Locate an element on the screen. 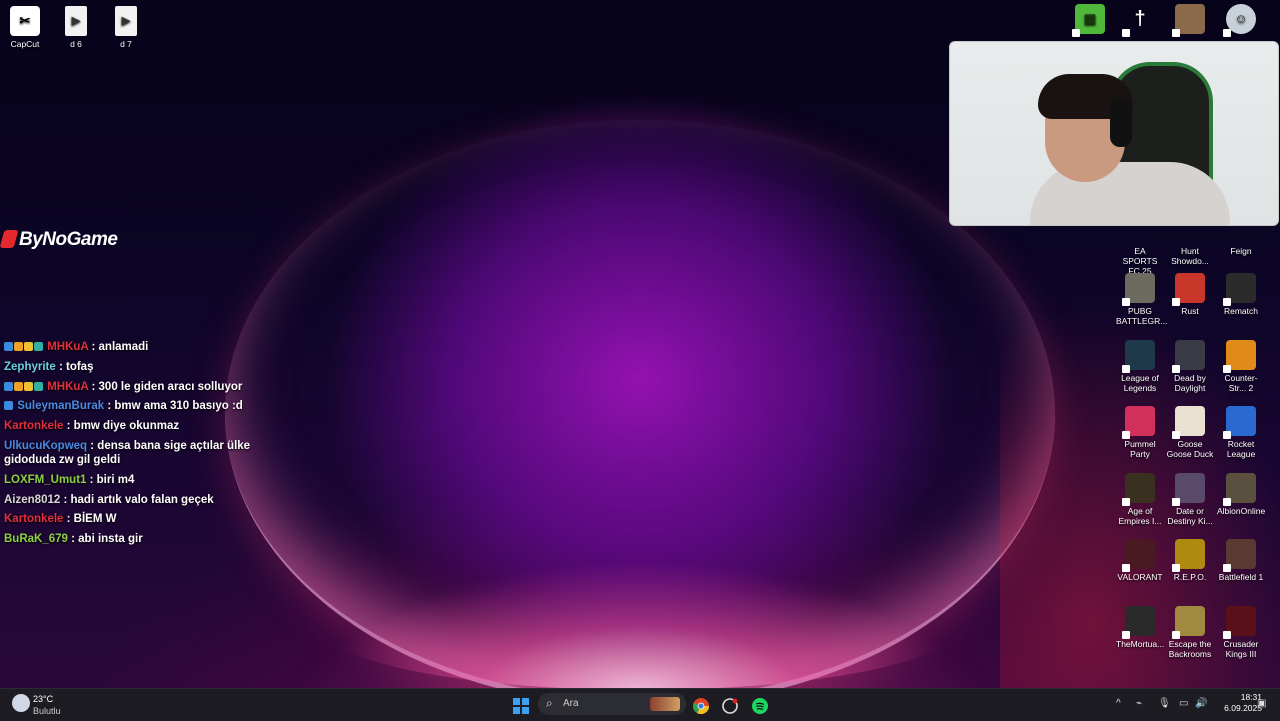 The height and width of the screenshot is (721, 1280). notification-icon: ▣ is located at coordinates (1261, 703).